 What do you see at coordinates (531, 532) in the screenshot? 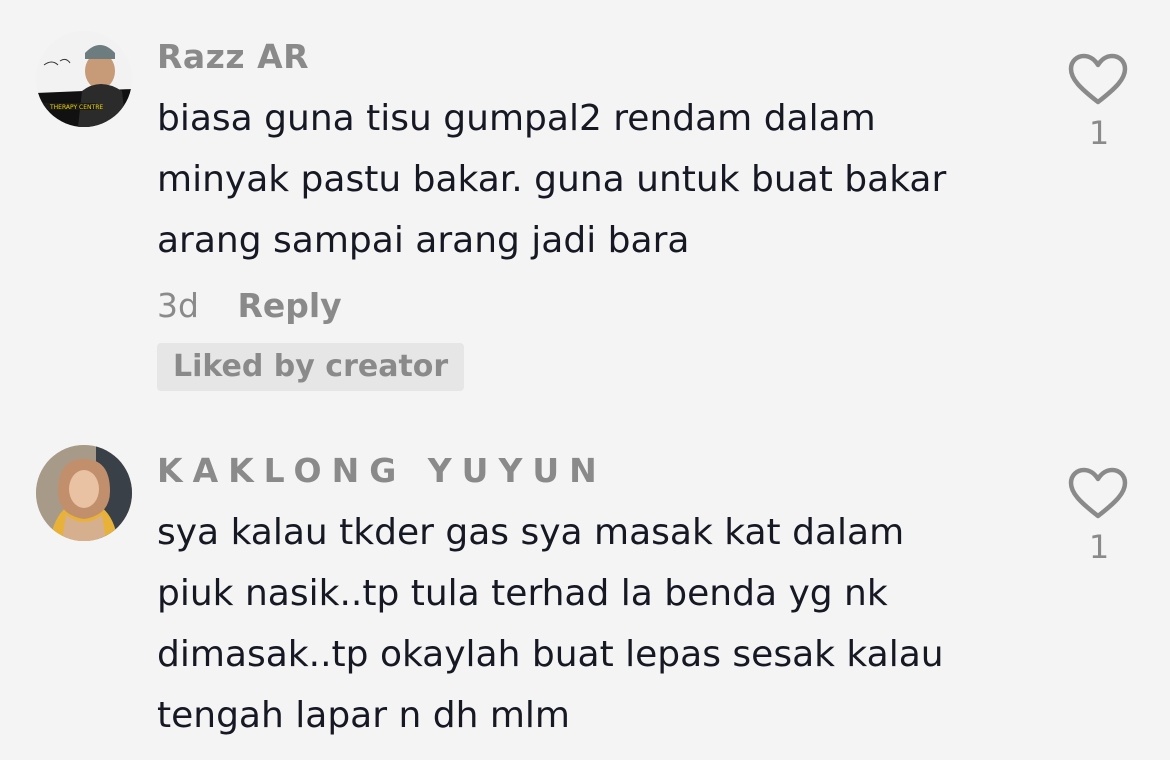
I see `comment-text-line: sya kalau tkder gas sya masak kat dalam` at bounding box center [531, 532].